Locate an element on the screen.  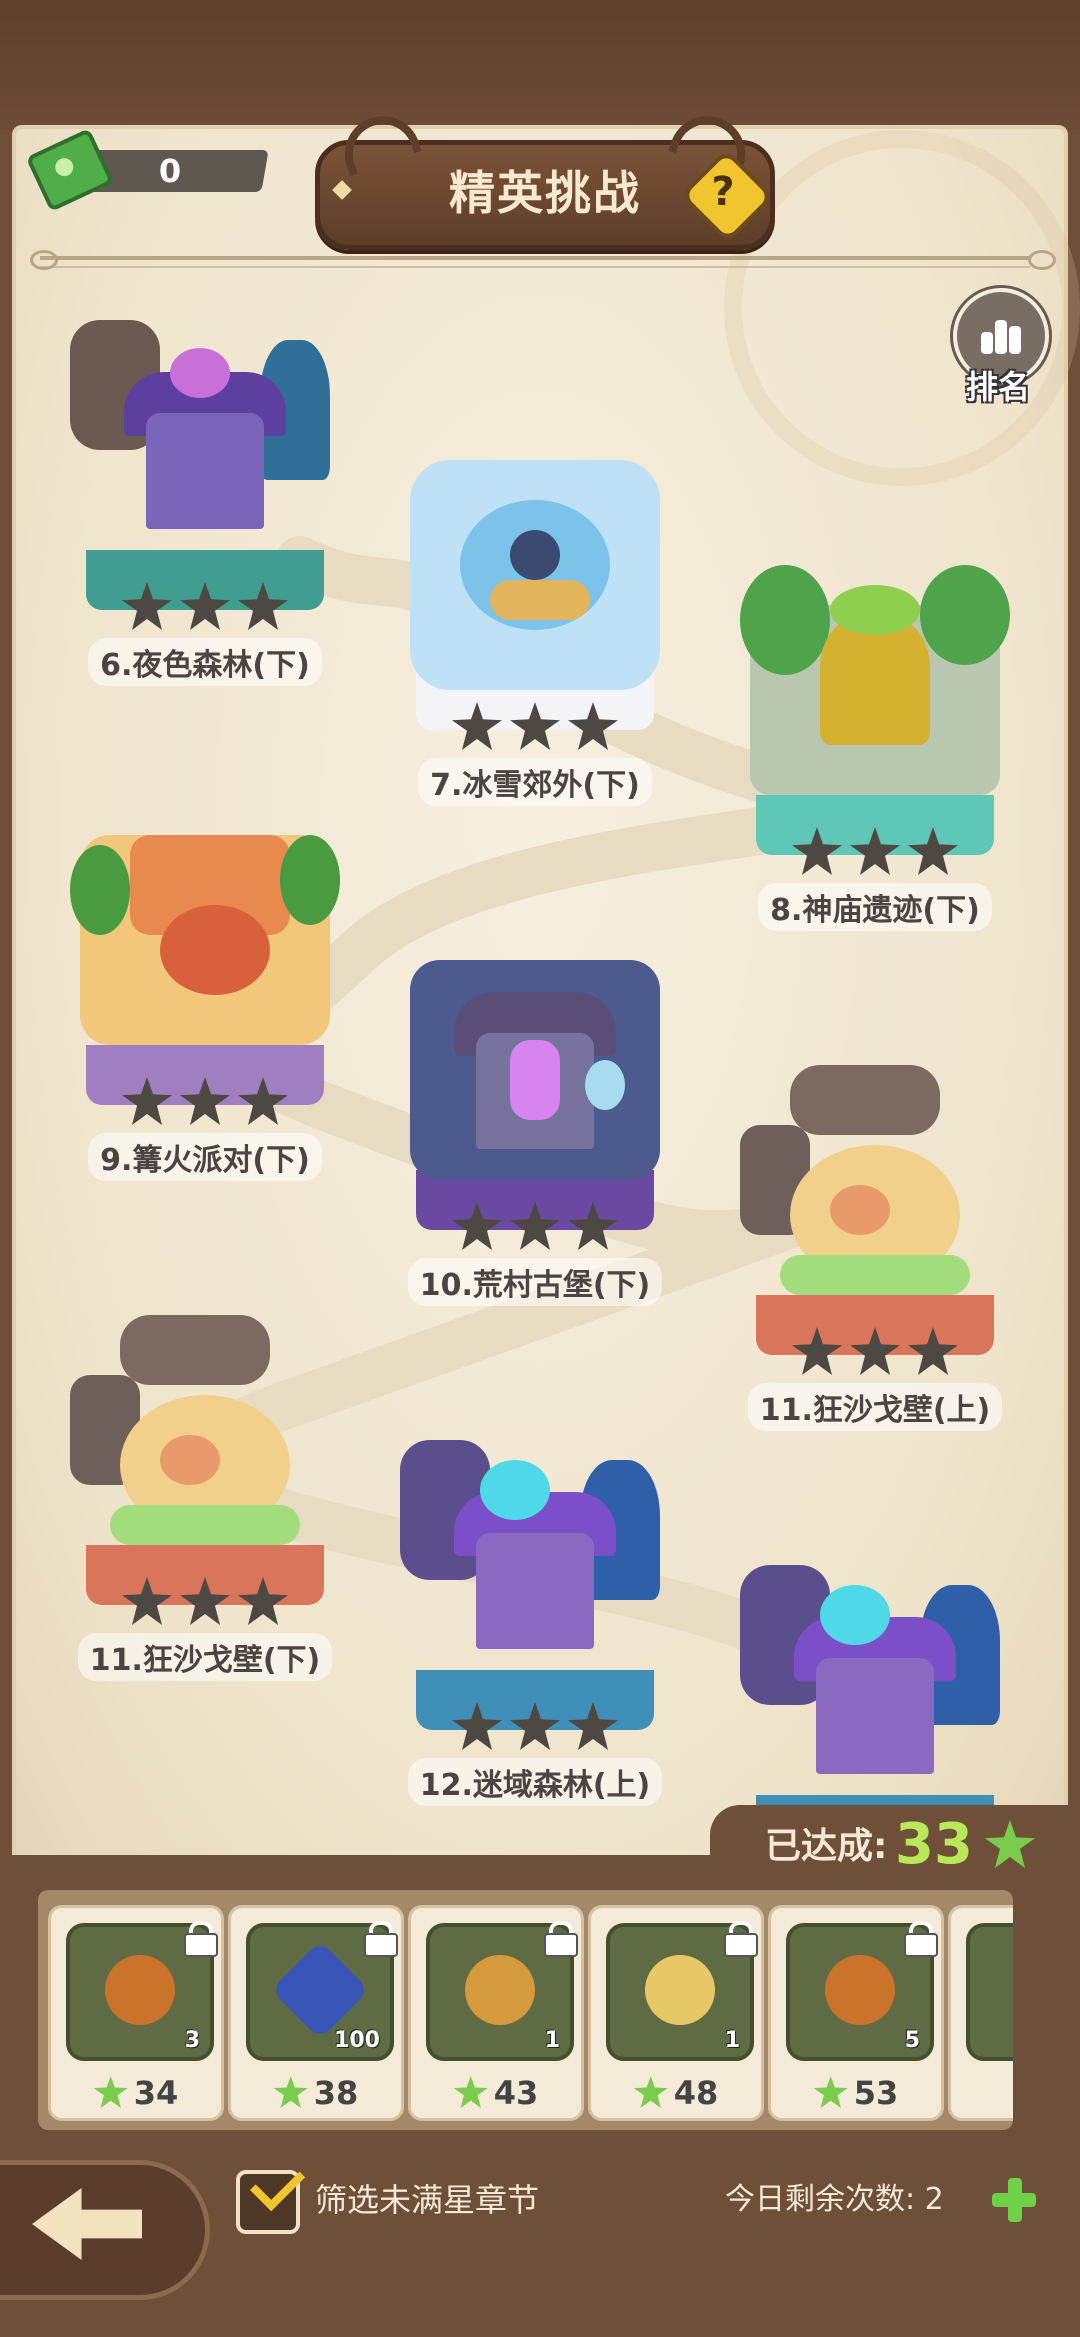
reward-cost: 38 is located at coordinates (336, 2093).